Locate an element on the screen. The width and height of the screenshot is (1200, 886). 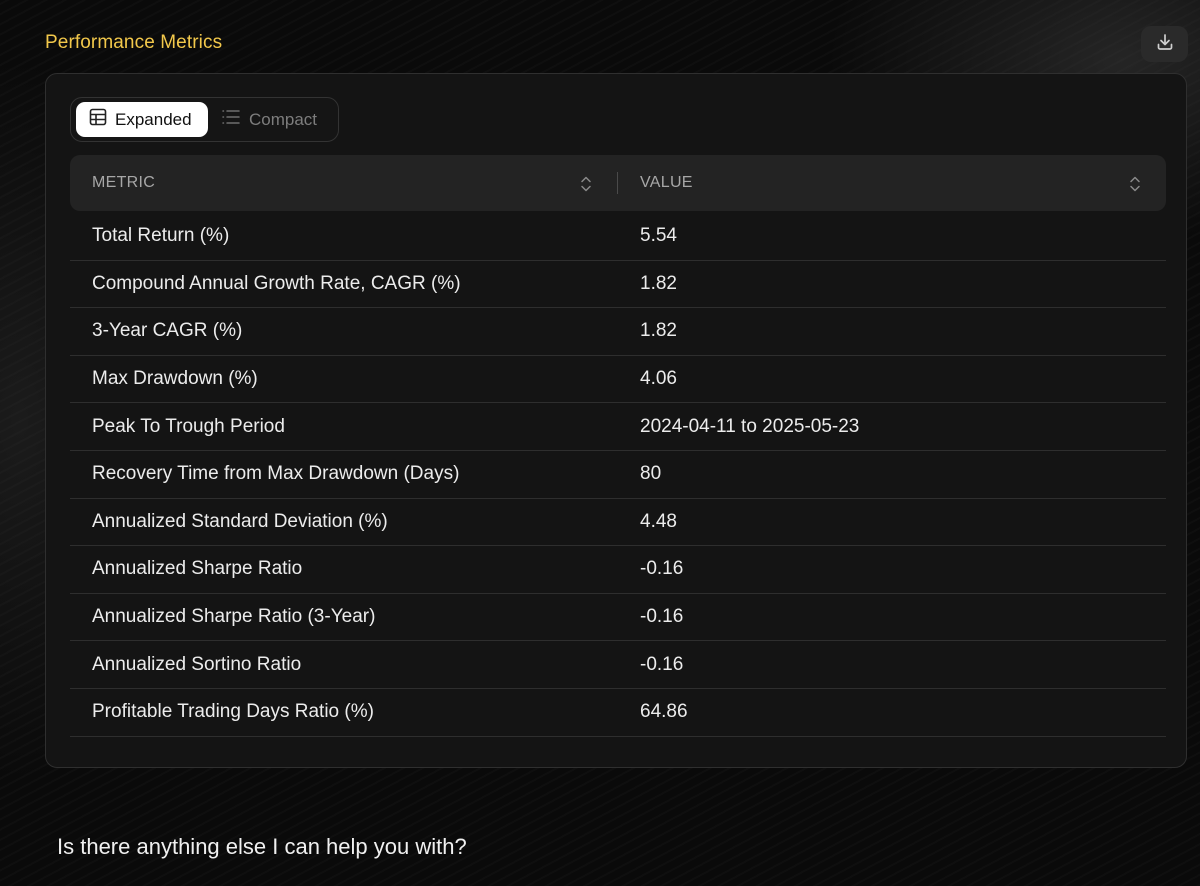
table-row: Total Return (%) 5.54 is located at coordinates (618, 237).